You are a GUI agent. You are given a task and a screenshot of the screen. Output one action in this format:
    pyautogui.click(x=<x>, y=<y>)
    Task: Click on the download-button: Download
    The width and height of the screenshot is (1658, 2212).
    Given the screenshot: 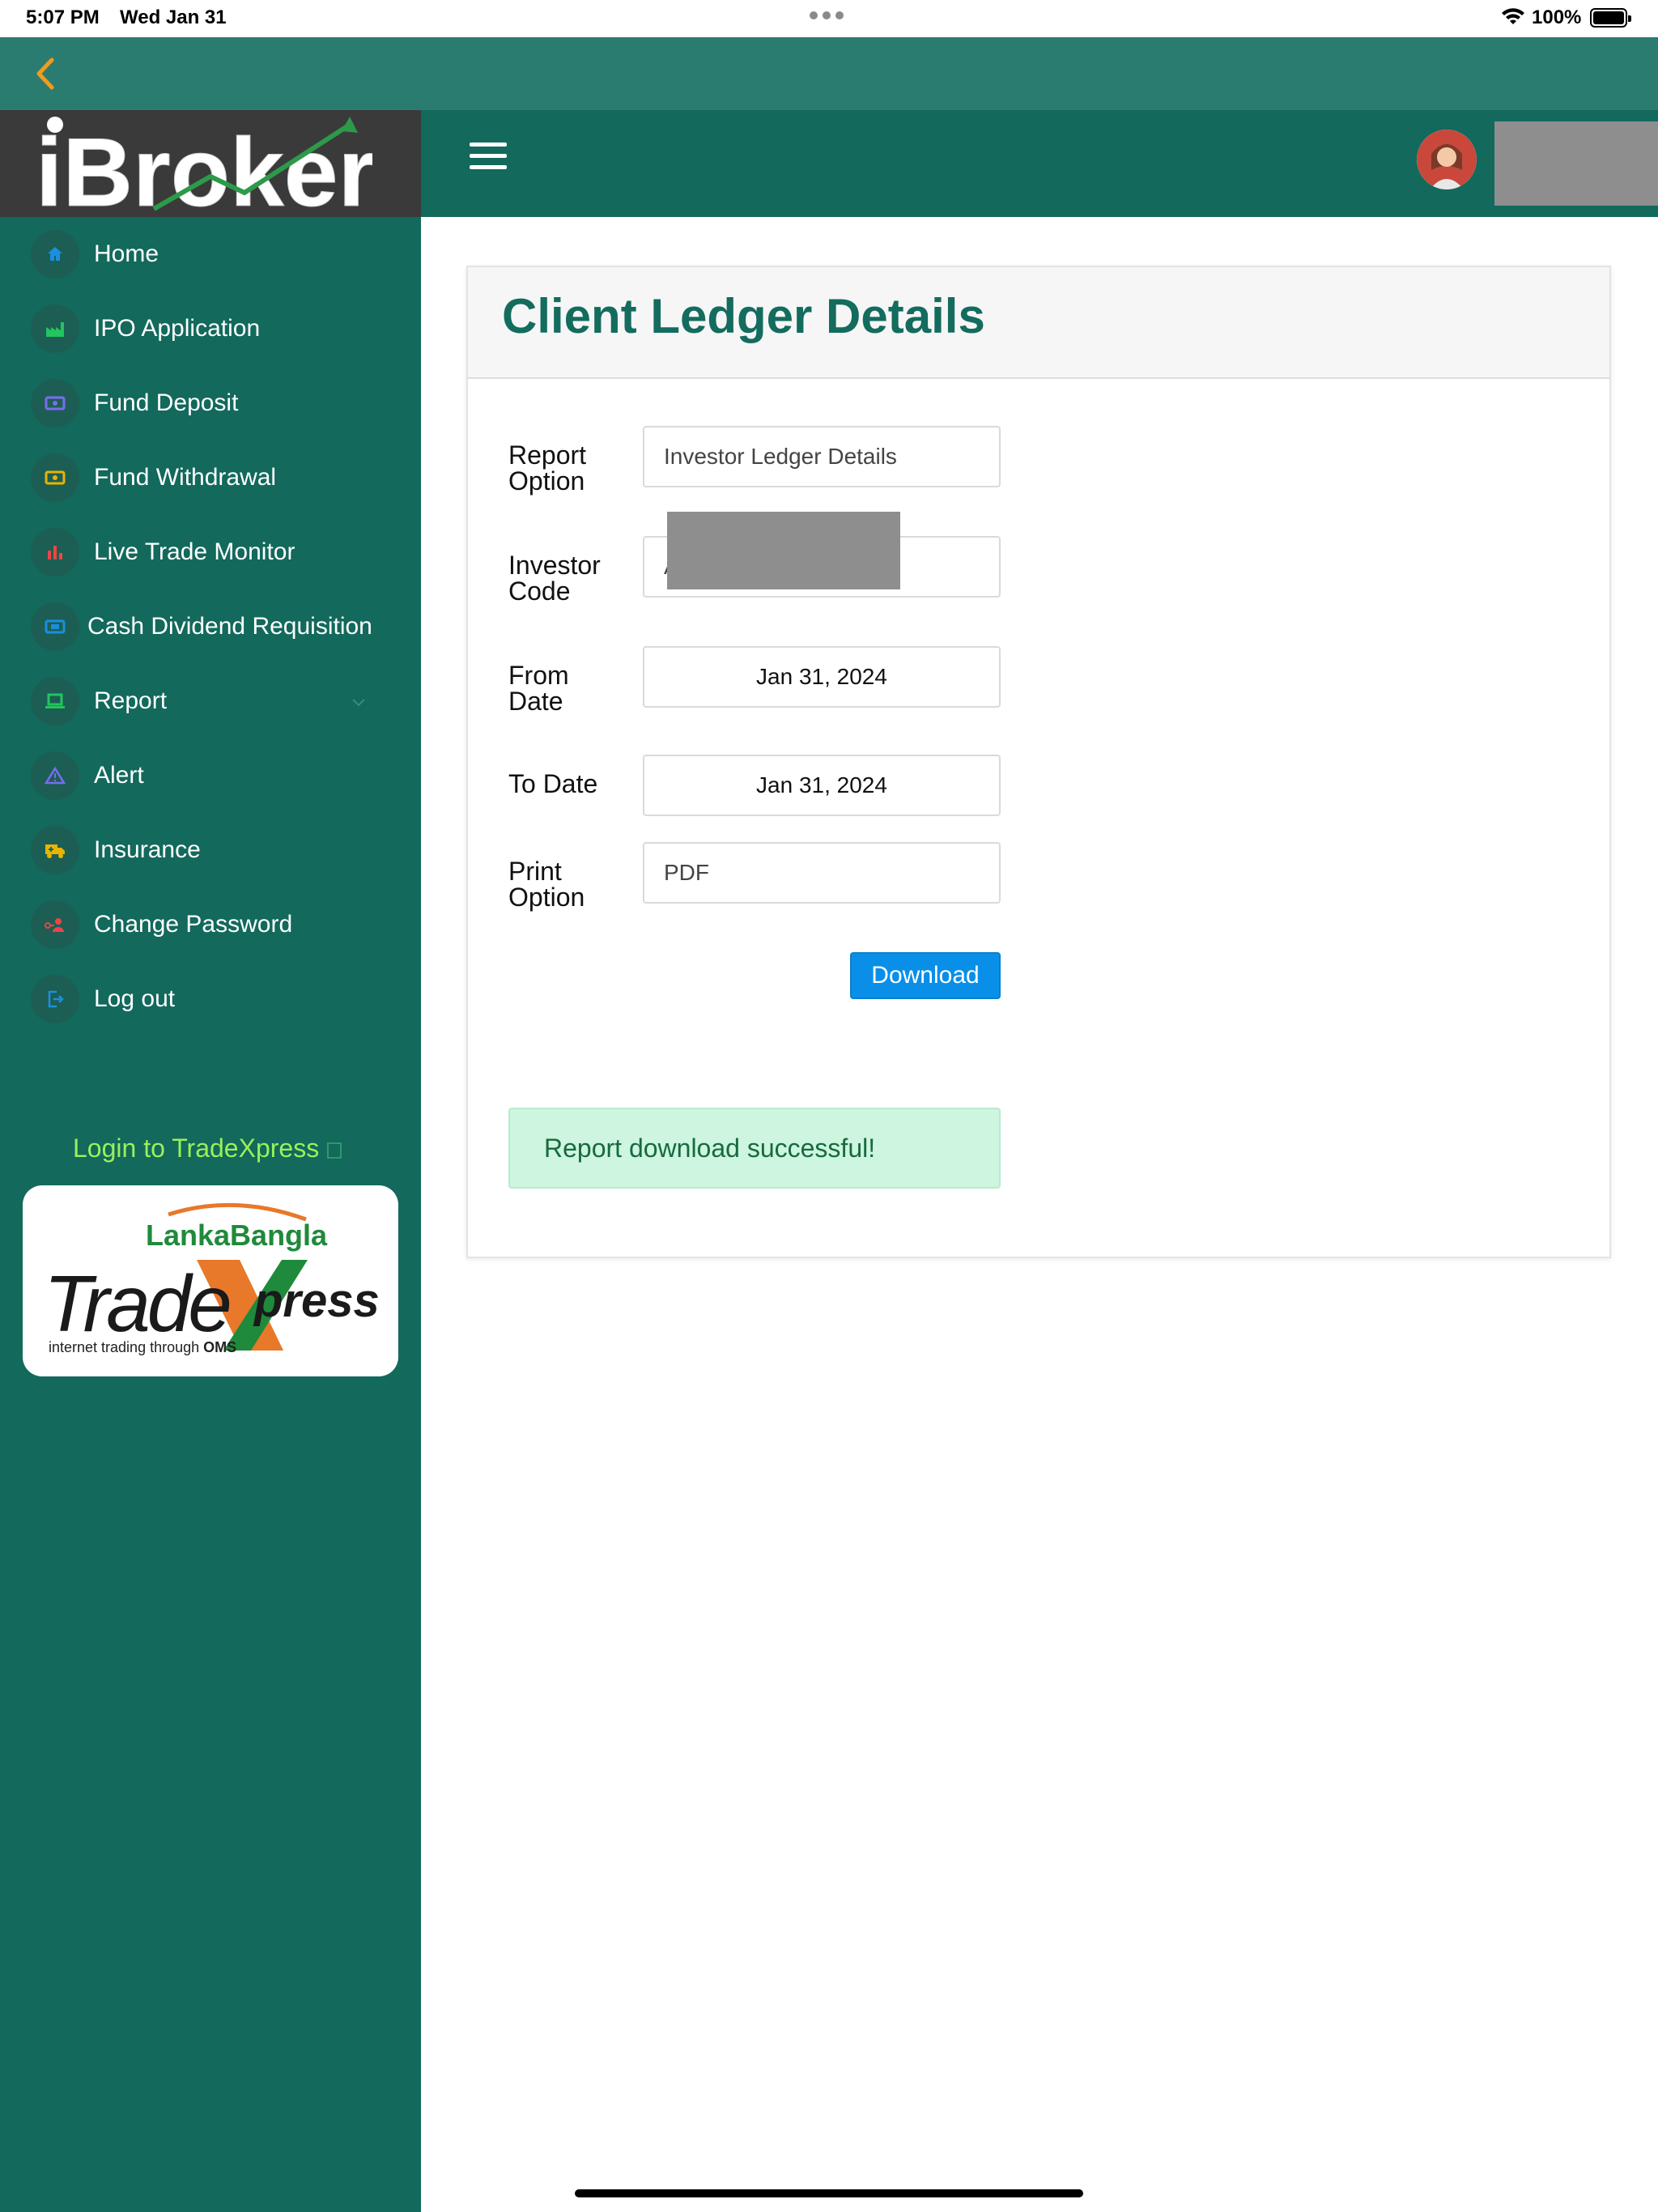 What is the action you would take?
    pyautogui.click(x=925, y=976)
    